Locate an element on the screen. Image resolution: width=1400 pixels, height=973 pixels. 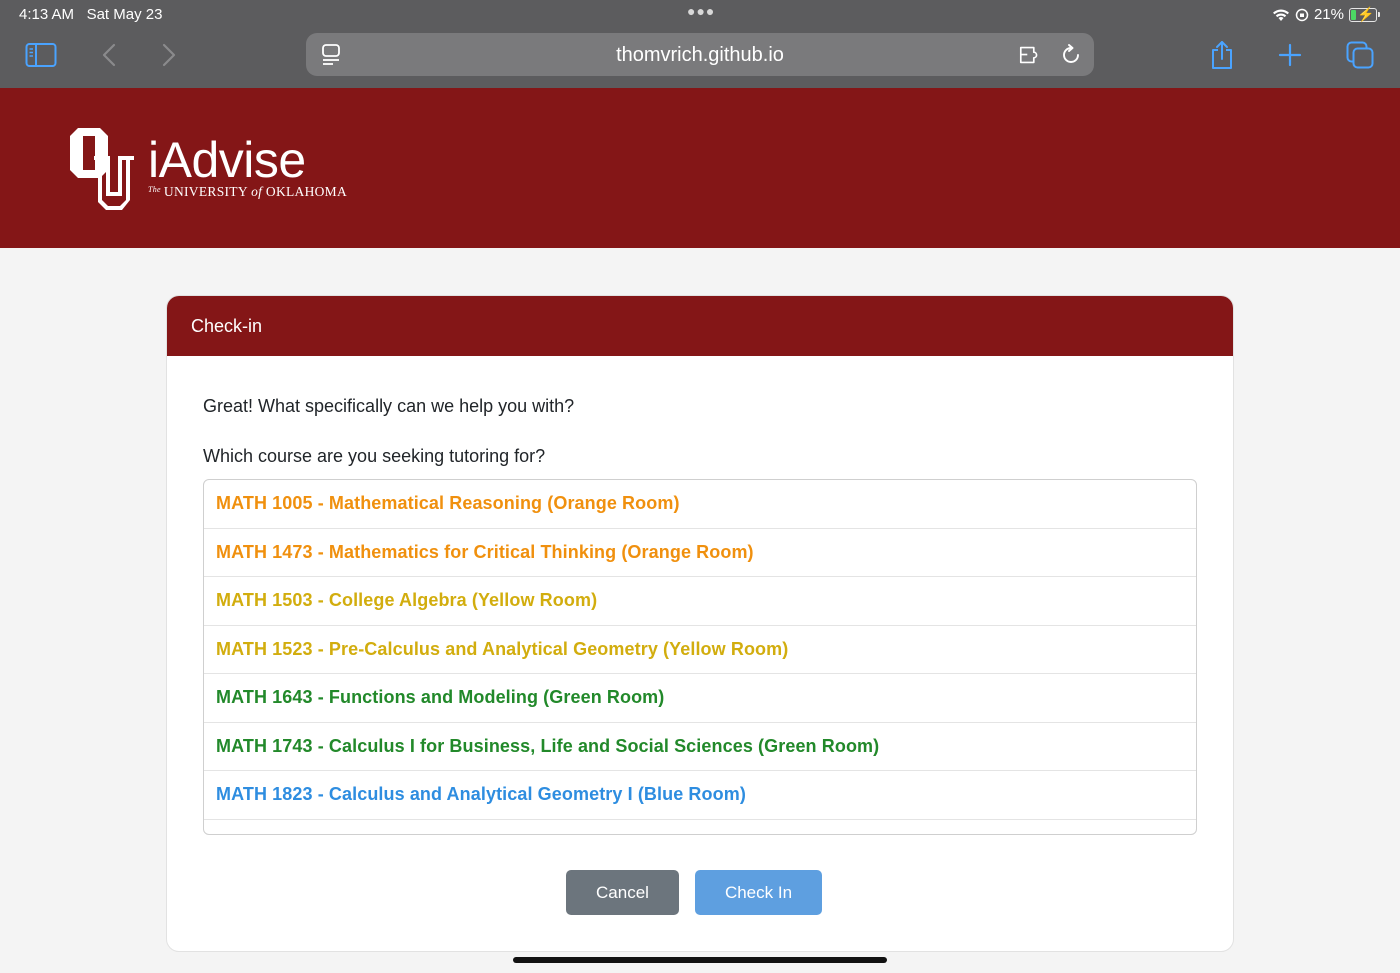
battery-percent: 21% is located at coordinates (1328, 14).